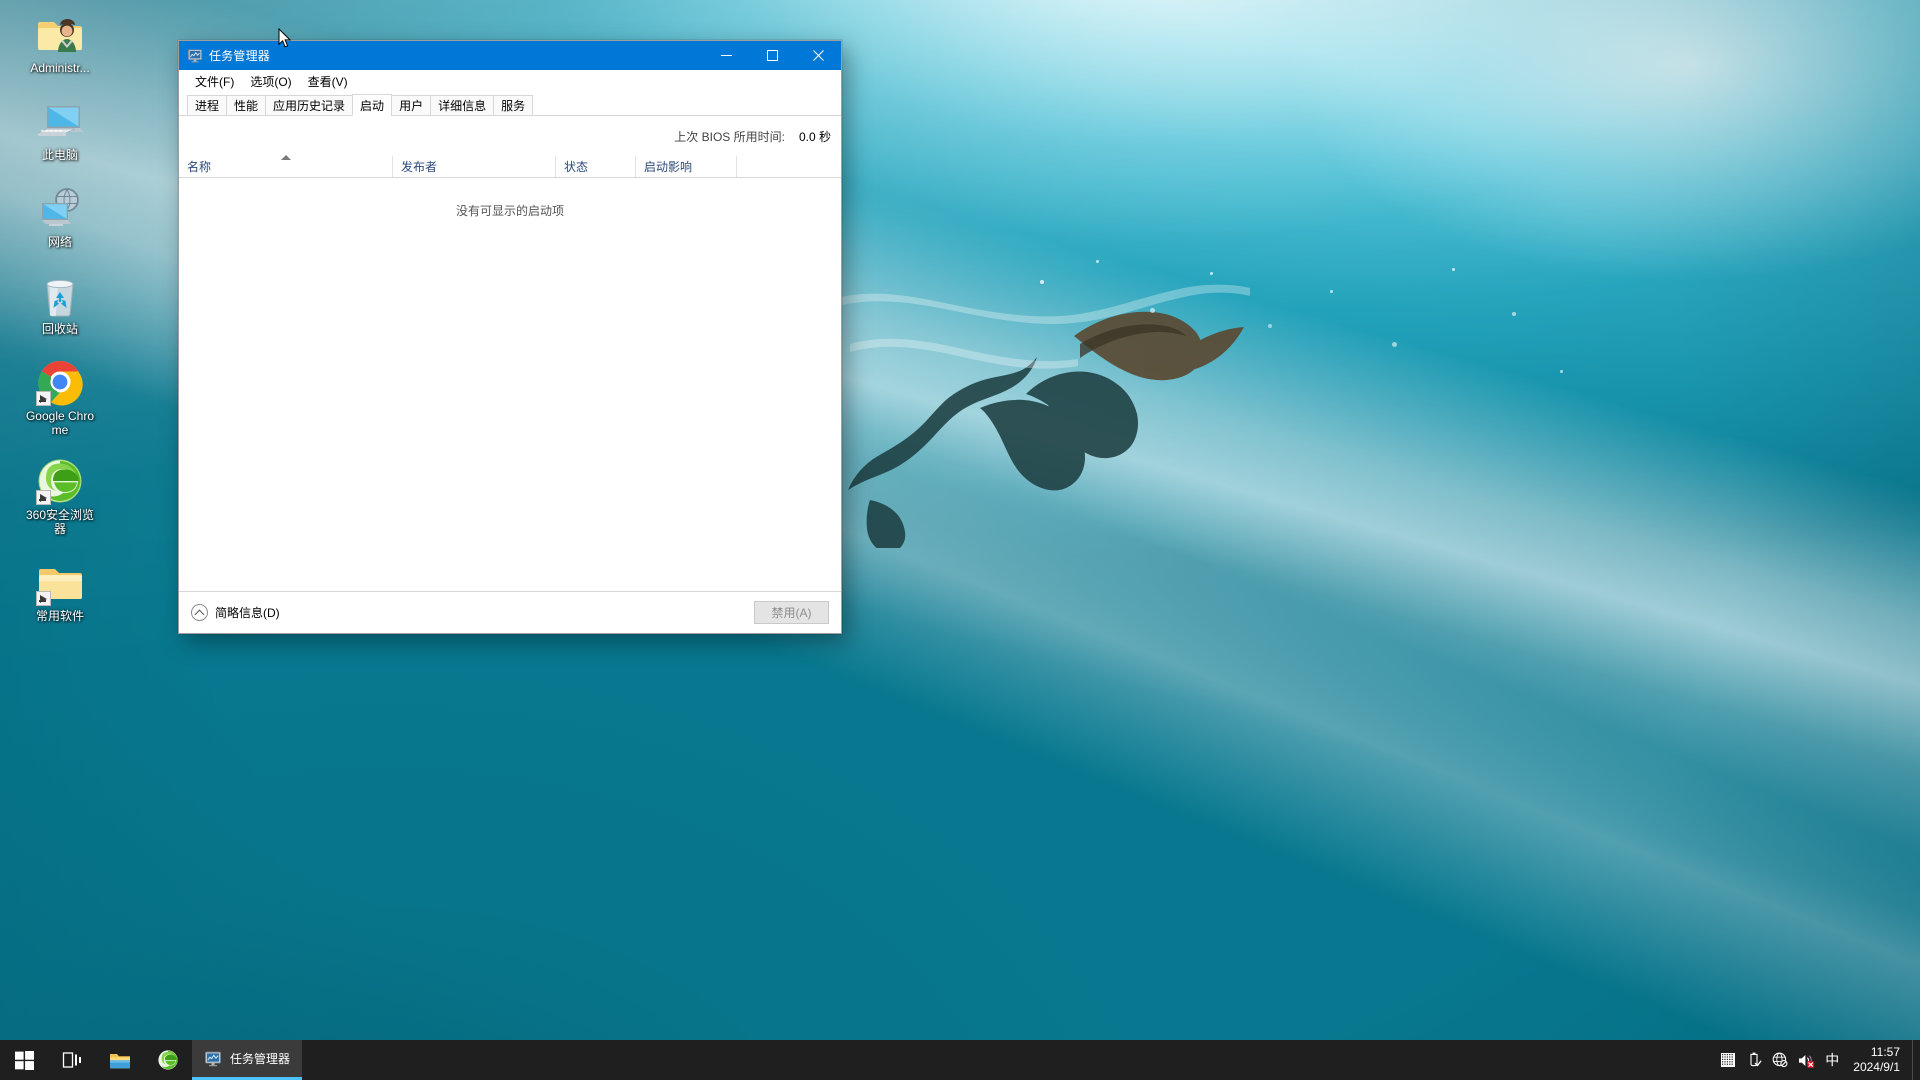 Image resolution: width=1920 pixels, height=1080 pixels. Describe the element at coordinates (411, 105) in the screenshot. I see `tab-users: 用户` at that location.